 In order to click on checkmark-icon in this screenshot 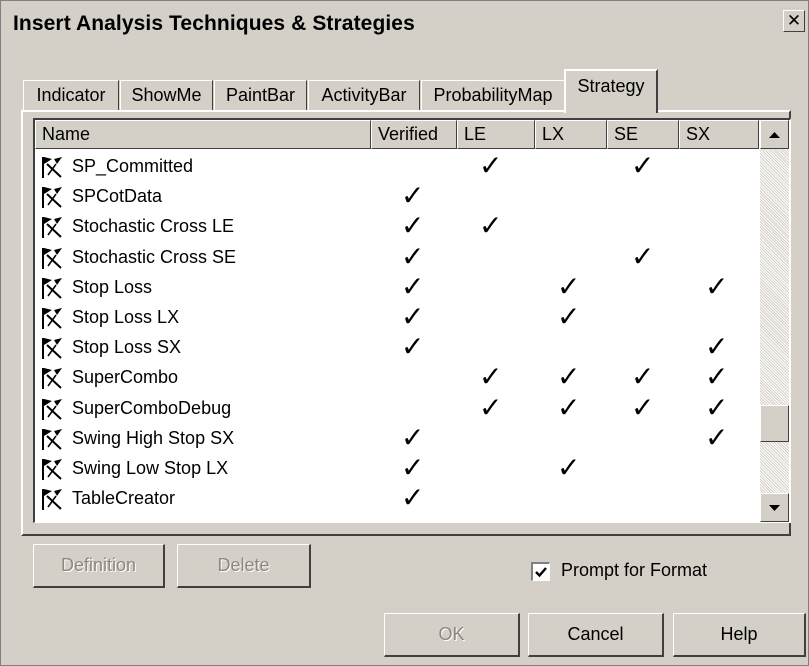, I will do `click(541, 572)`.